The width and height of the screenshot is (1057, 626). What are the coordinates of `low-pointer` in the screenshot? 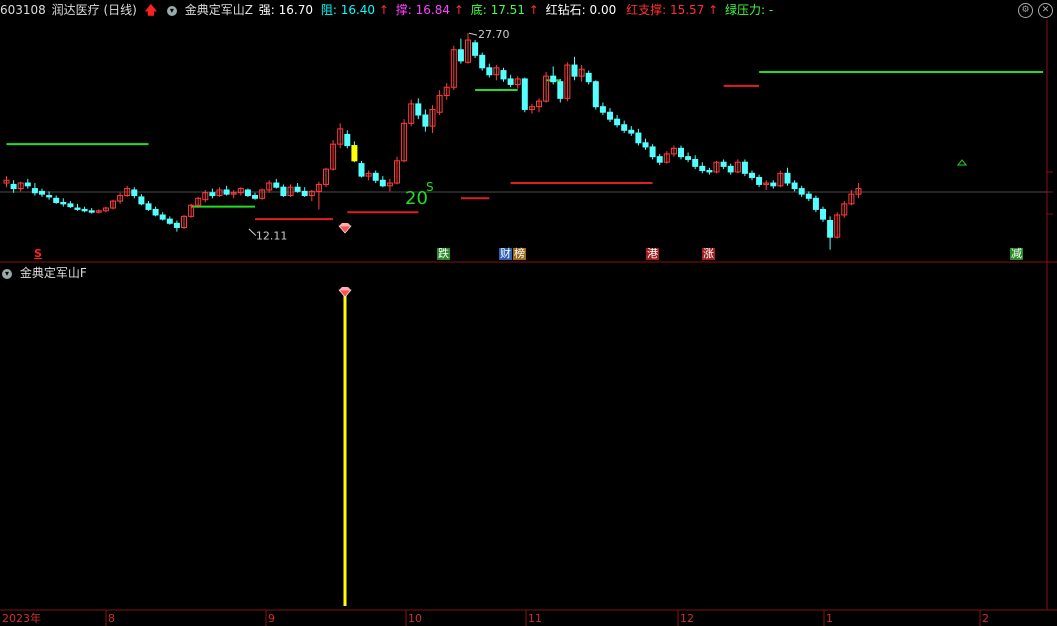 It's located at (252, 232).